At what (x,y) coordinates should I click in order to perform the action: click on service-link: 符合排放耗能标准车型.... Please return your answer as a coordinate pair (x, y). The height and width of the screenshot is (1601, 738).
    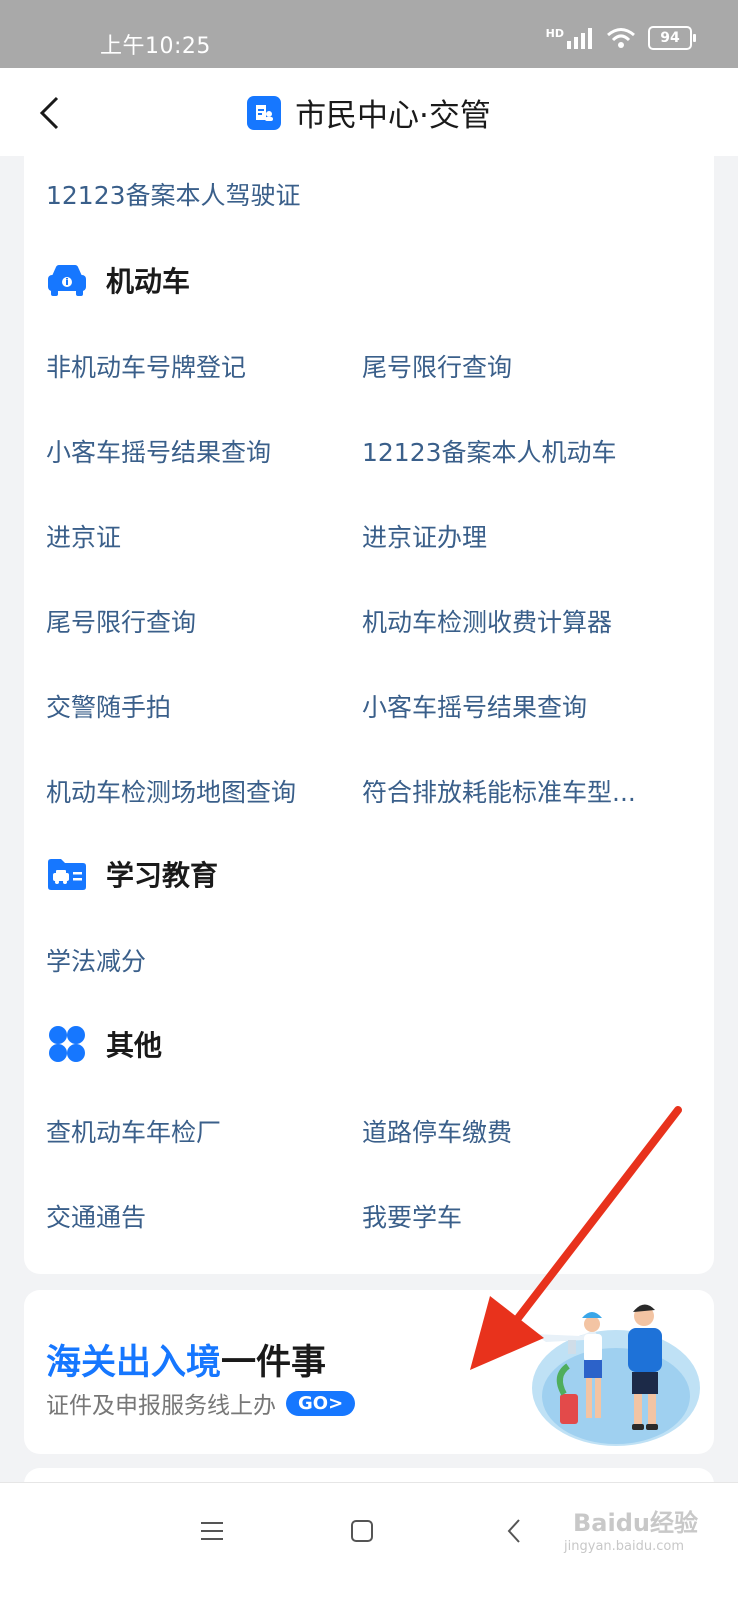
    Looking at the image, I should click on (499, 791).